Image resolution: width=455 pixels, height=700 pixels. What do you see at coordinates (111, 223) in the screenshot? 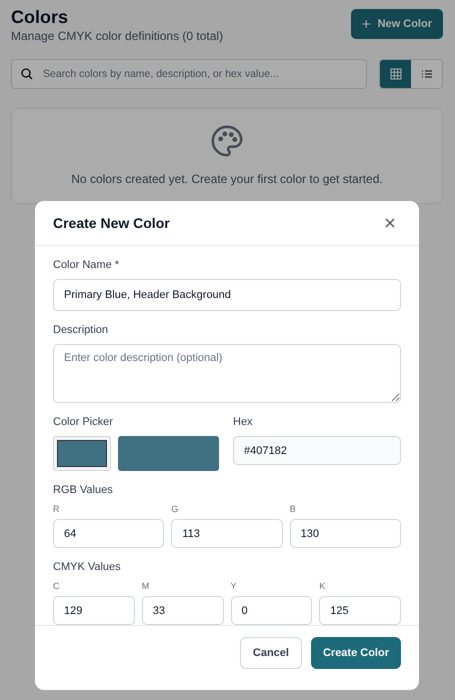
I see `dialog-title: Create New Color` at bounding box center [111, 223].